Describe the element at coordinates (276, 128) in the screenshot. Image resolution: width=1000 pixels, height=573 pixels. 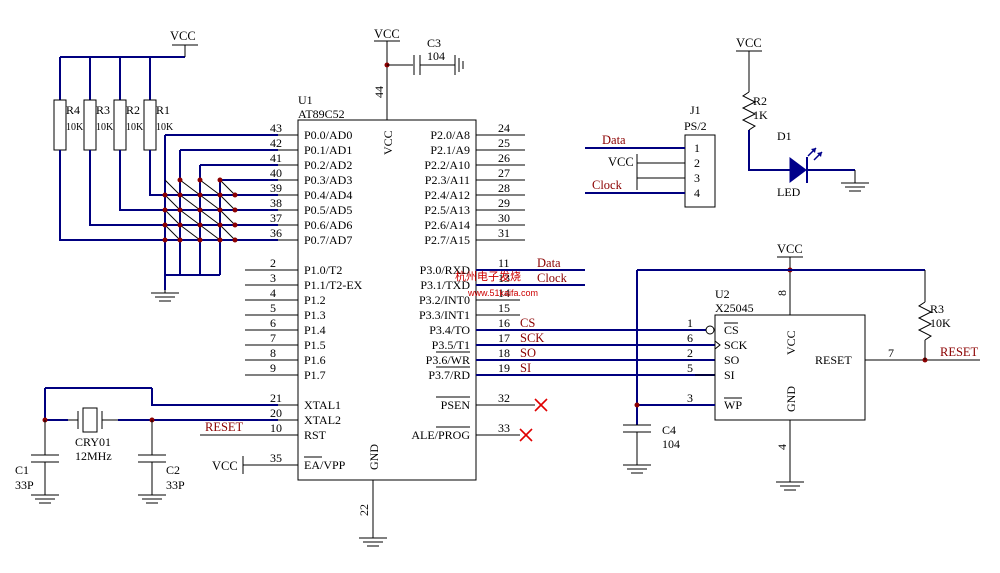
I see `u1-pin-number: 43` at that location.